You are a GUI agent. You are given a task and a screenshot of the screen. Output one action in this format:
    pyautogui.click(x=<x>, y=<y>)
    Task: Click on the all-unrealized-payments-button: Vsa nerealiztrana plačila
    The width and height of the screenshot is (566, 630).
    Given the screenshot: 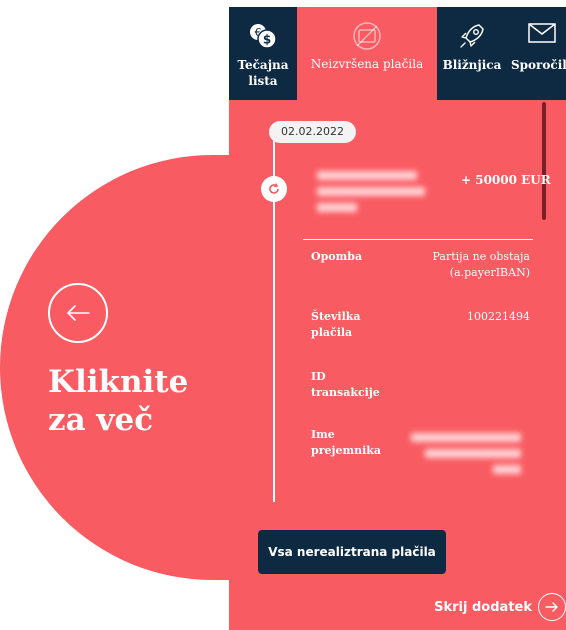 What is the action you would take?
    pyautogui.click(x=352, y=552)
    